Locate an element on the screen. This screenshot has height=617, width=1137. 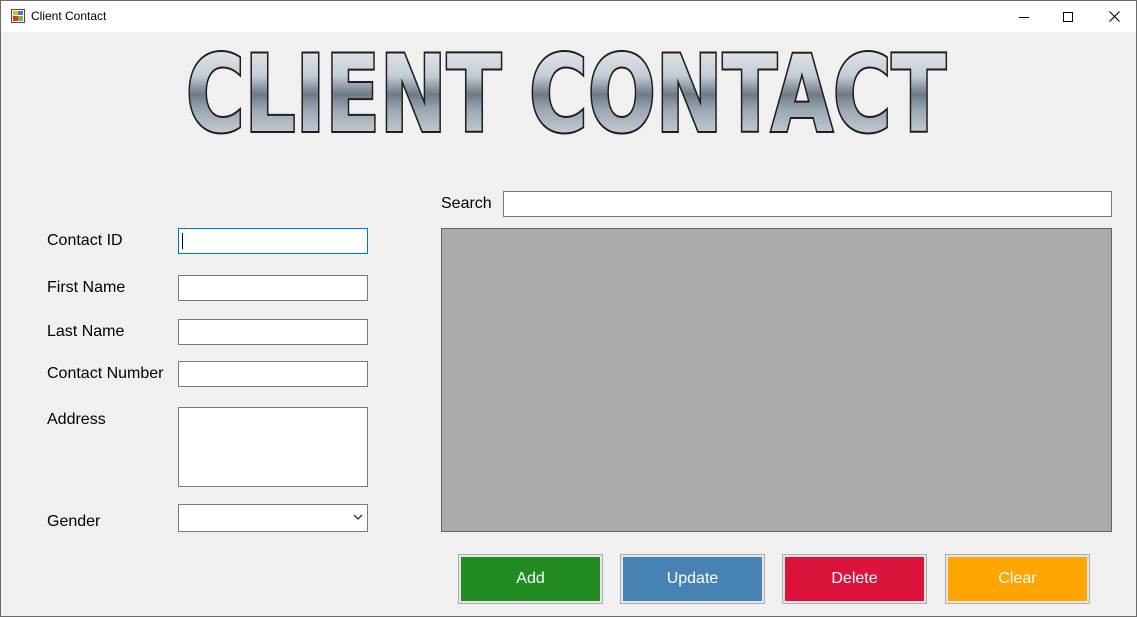
add-button: Add is located at coordinates (530, 579).